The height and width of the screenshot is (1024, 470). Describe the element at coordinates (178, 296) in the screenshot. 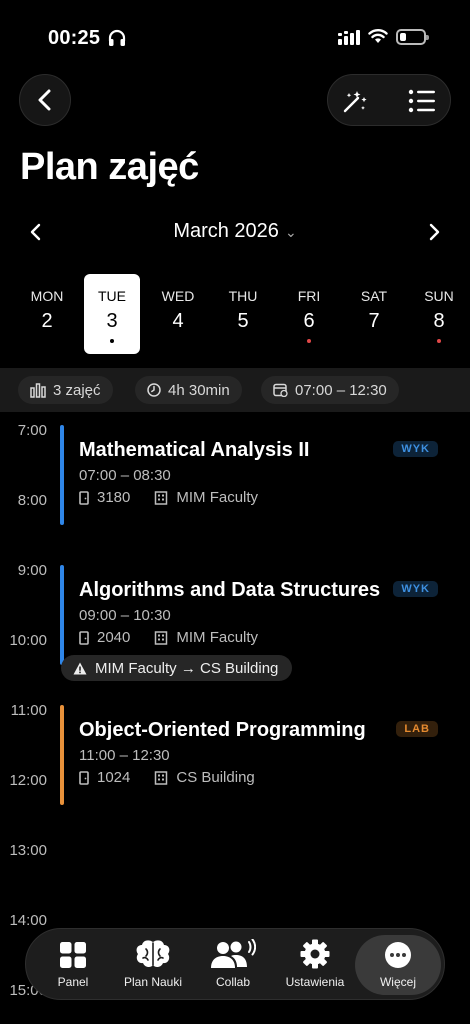

I see `day-name: WED` at that location.